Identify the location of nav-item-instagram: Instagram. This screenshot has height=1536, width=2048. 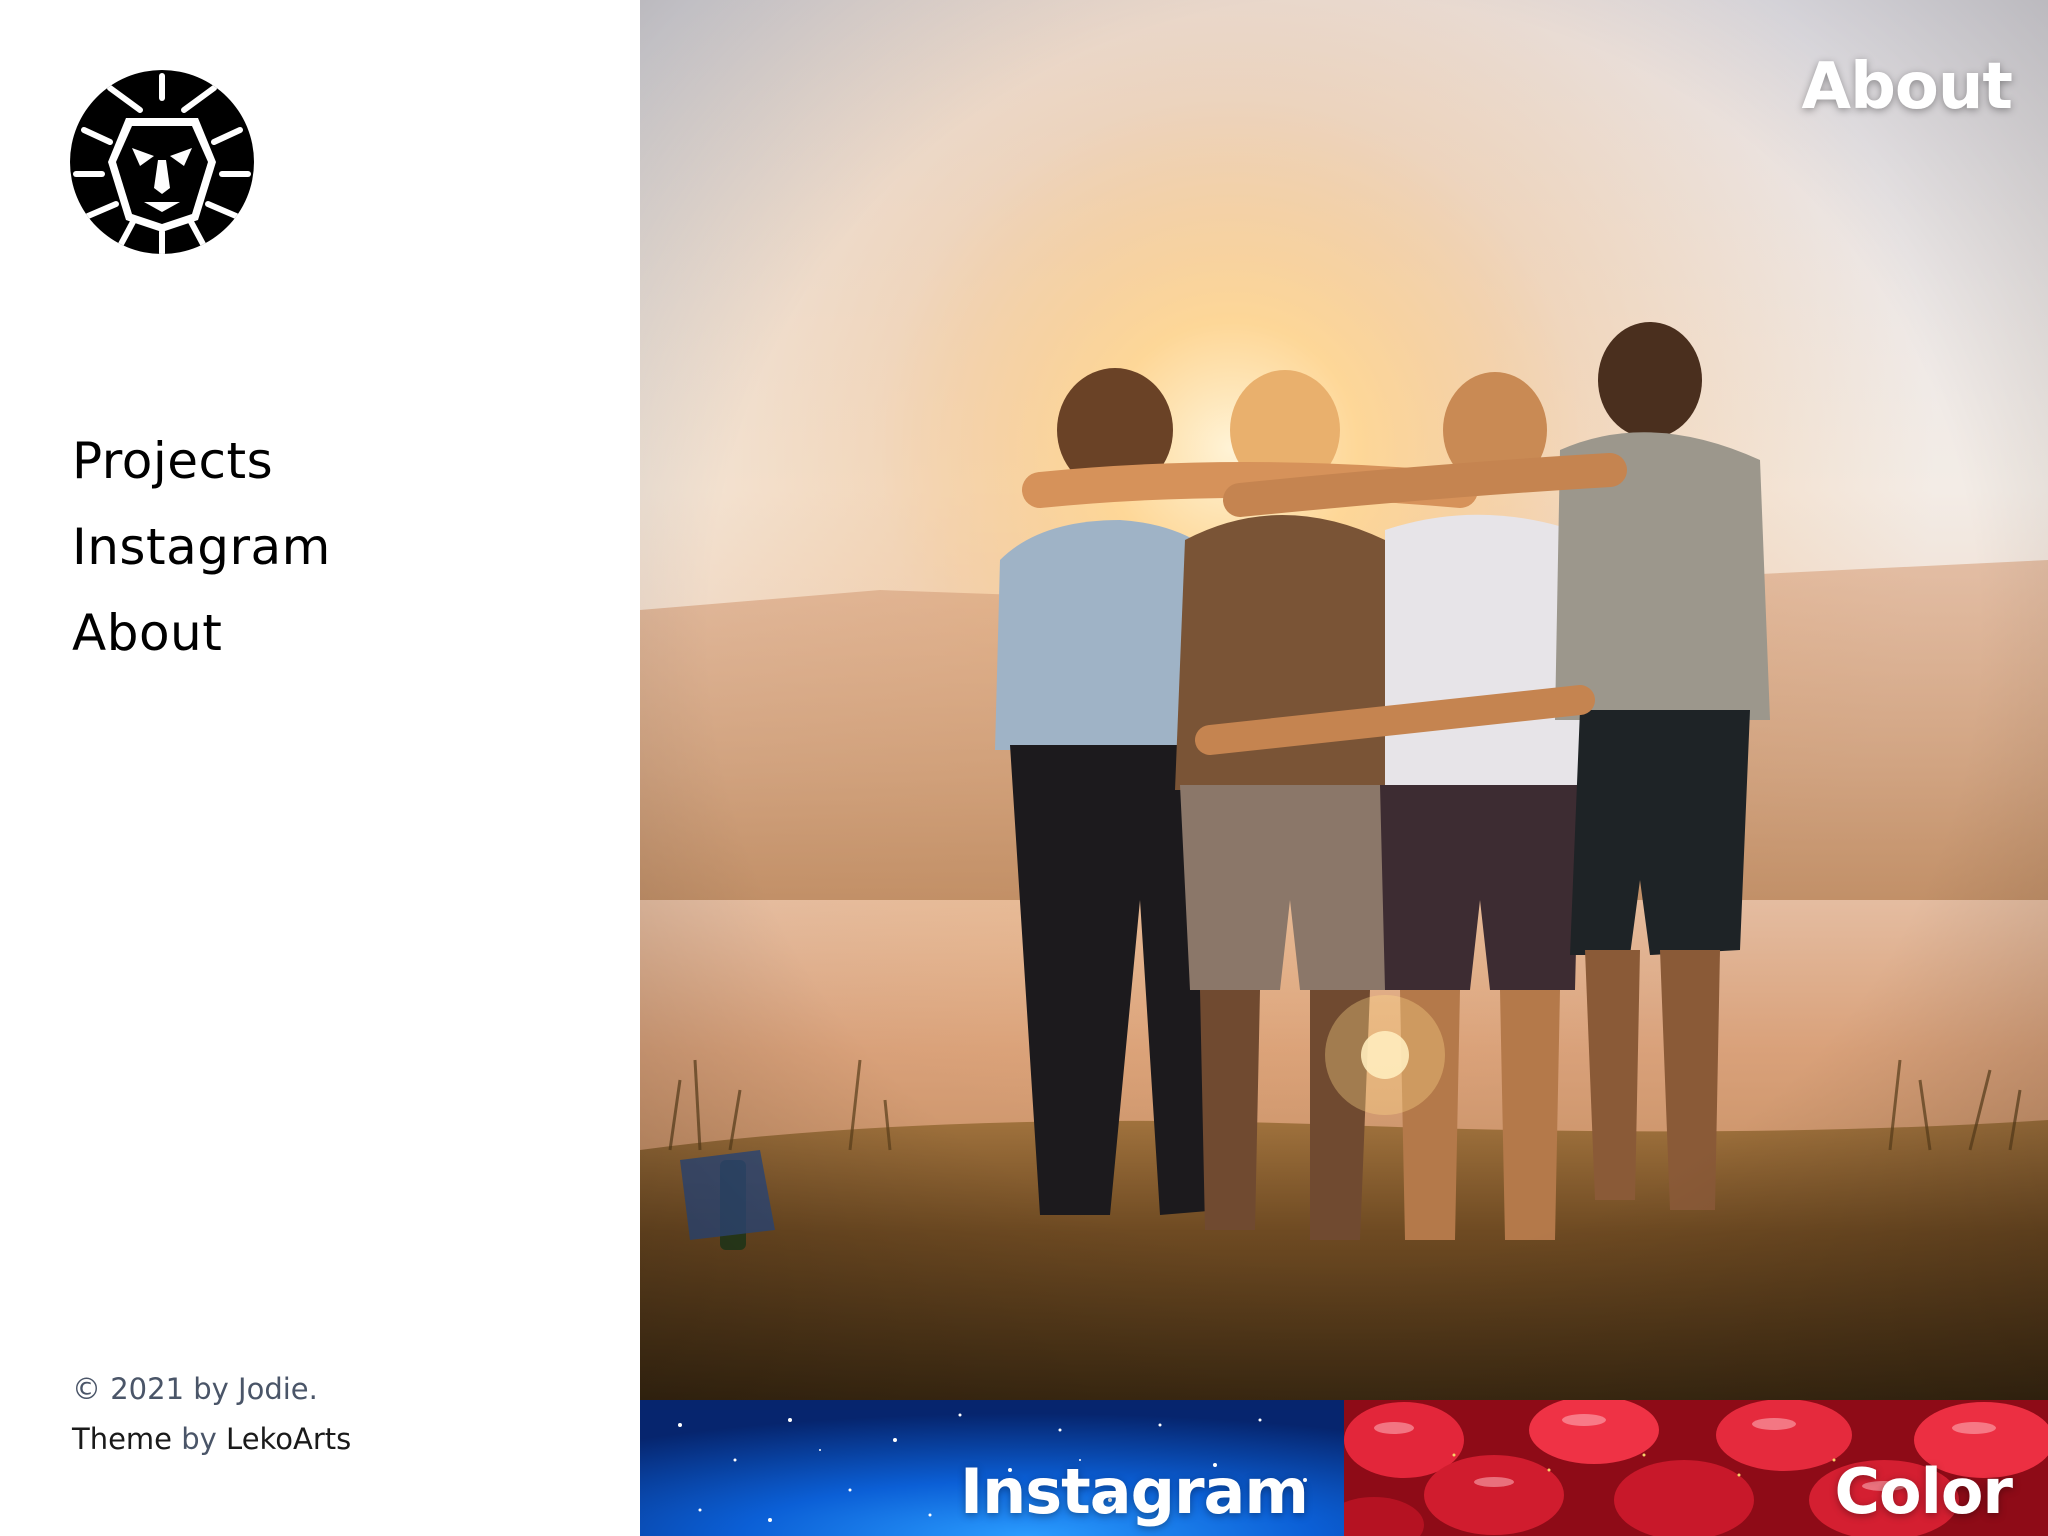
(201, 547).